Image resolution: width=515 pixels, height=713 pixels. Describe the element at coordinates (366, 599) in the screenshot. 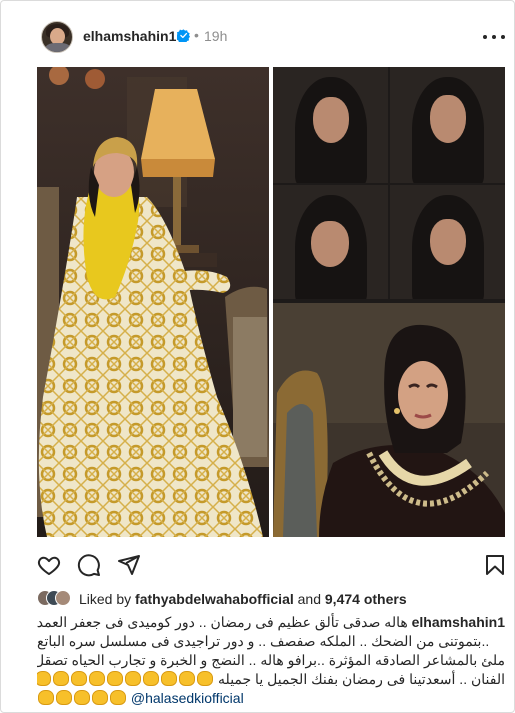

I see `likes-others-count: 9,474 others` at that location.